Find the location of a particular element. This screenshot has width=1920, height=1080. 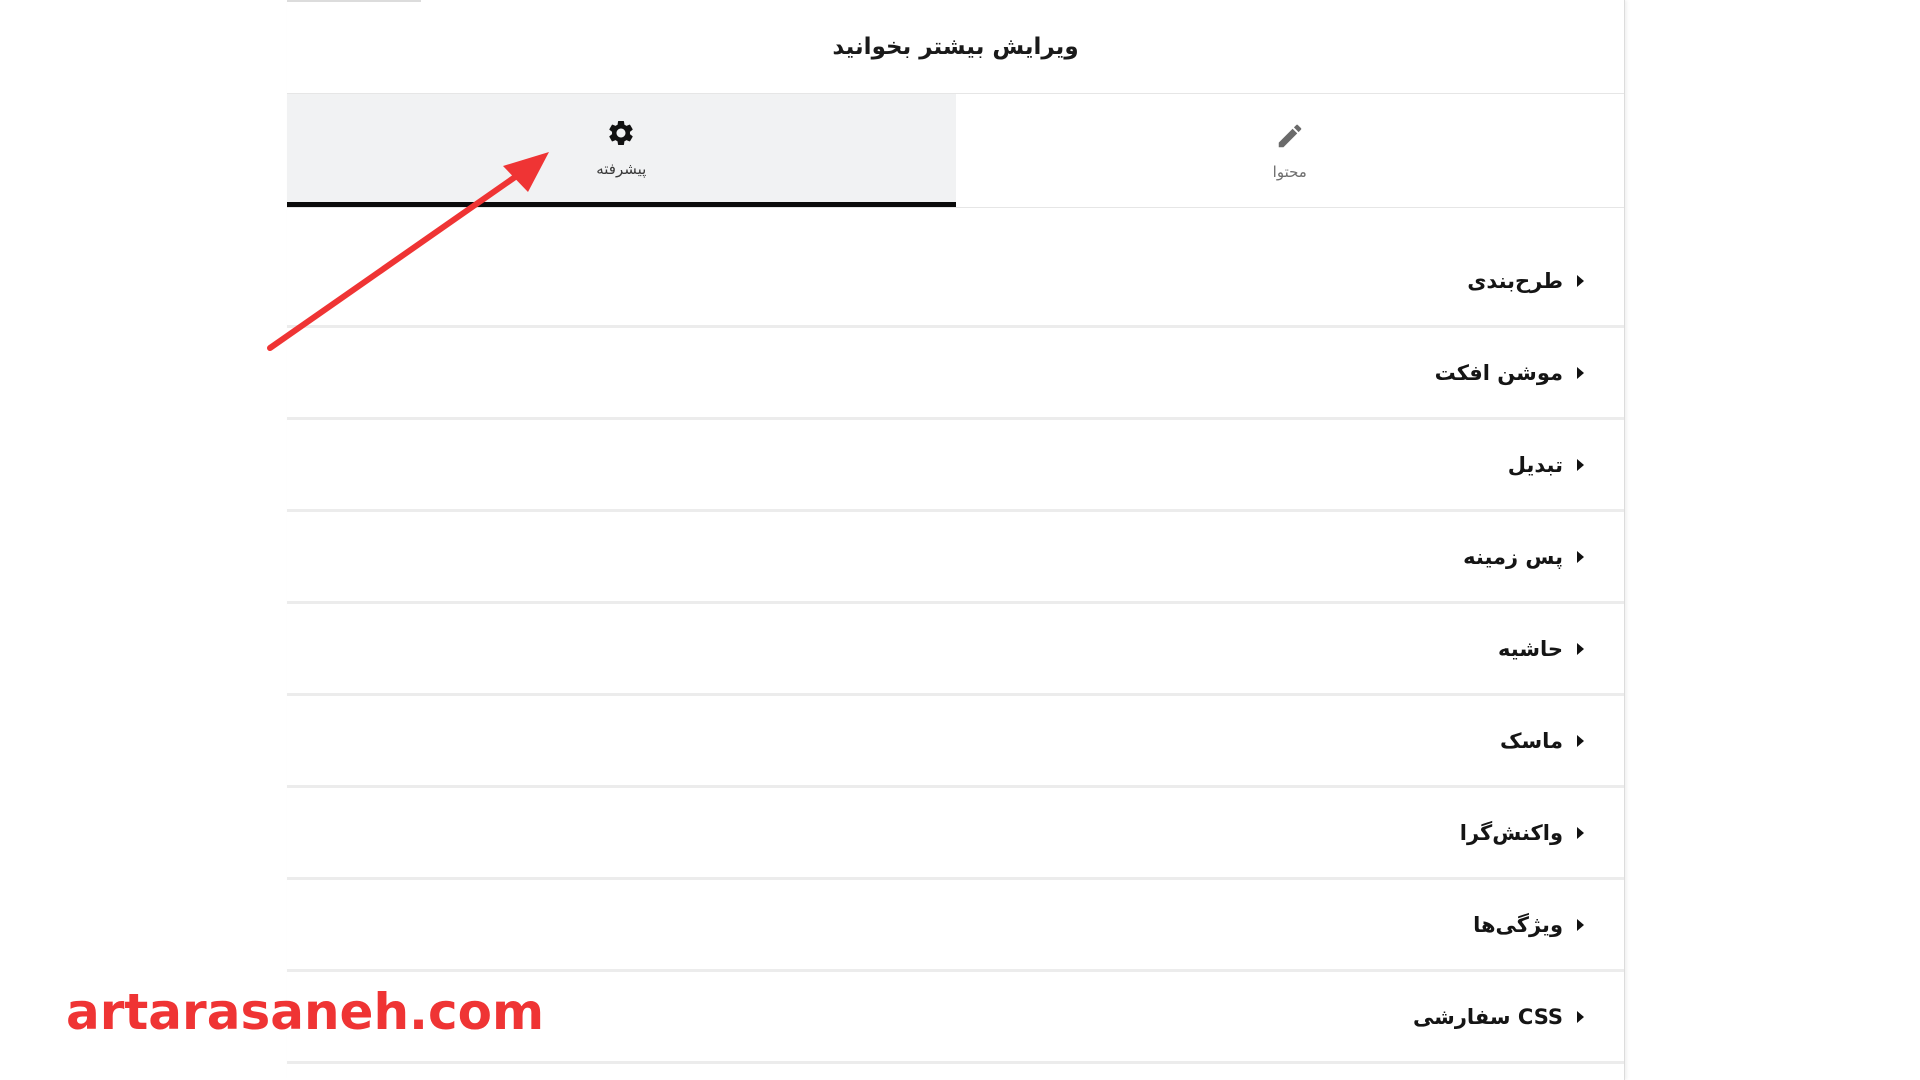

section-label: ماسک is located at coordinates (1531, 740).